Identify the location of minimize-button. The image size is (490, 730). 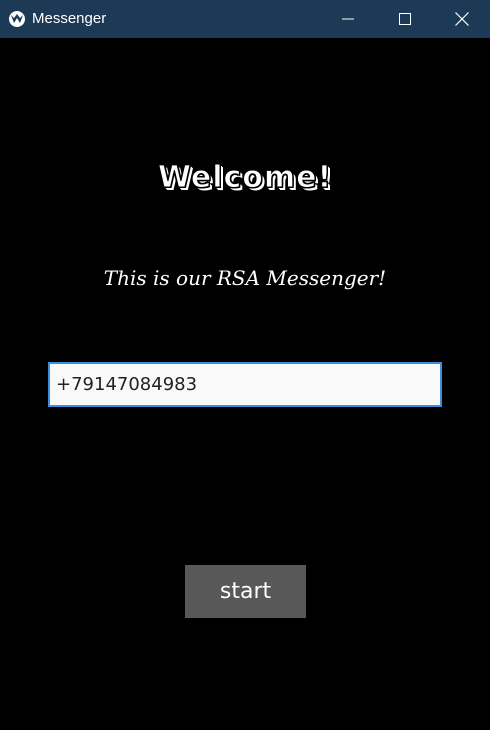
(348, 19).